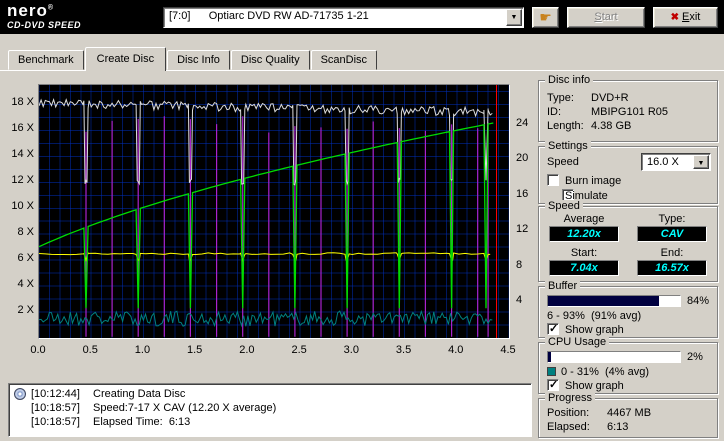 This screenshot has width=724, height=441. I want to click on end-speed-display: 16.57x, so click(672, 268).